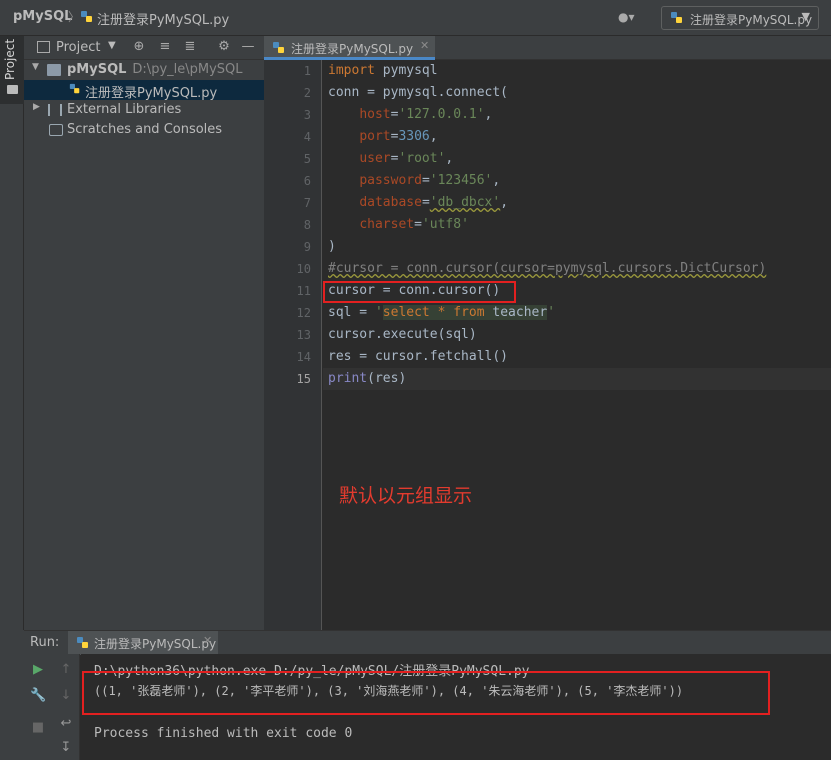 The height and width of the screenshot is (760, 831). What do you see at coordinates (36, 107) in the screenshot?
I see `chevron-right-icon: ▶` at bounding box center [36, 107].